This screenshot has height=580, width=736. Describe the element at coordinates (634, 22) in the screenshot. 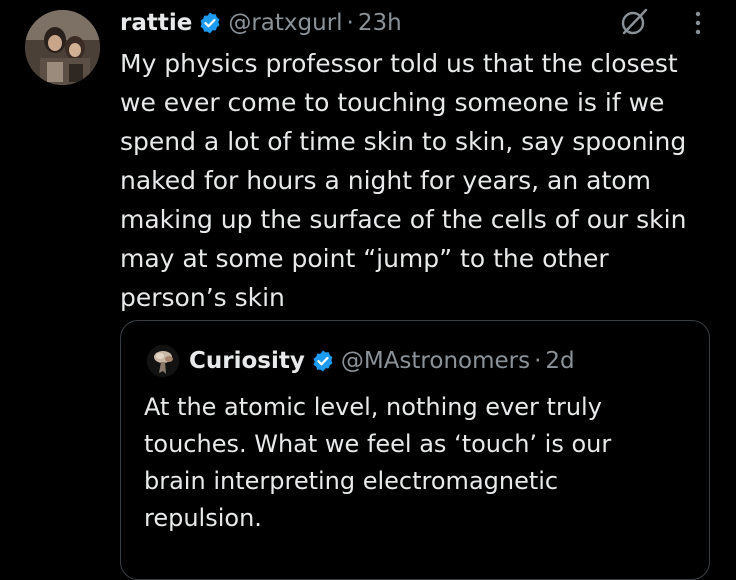

I see `grok-icon` at that location.